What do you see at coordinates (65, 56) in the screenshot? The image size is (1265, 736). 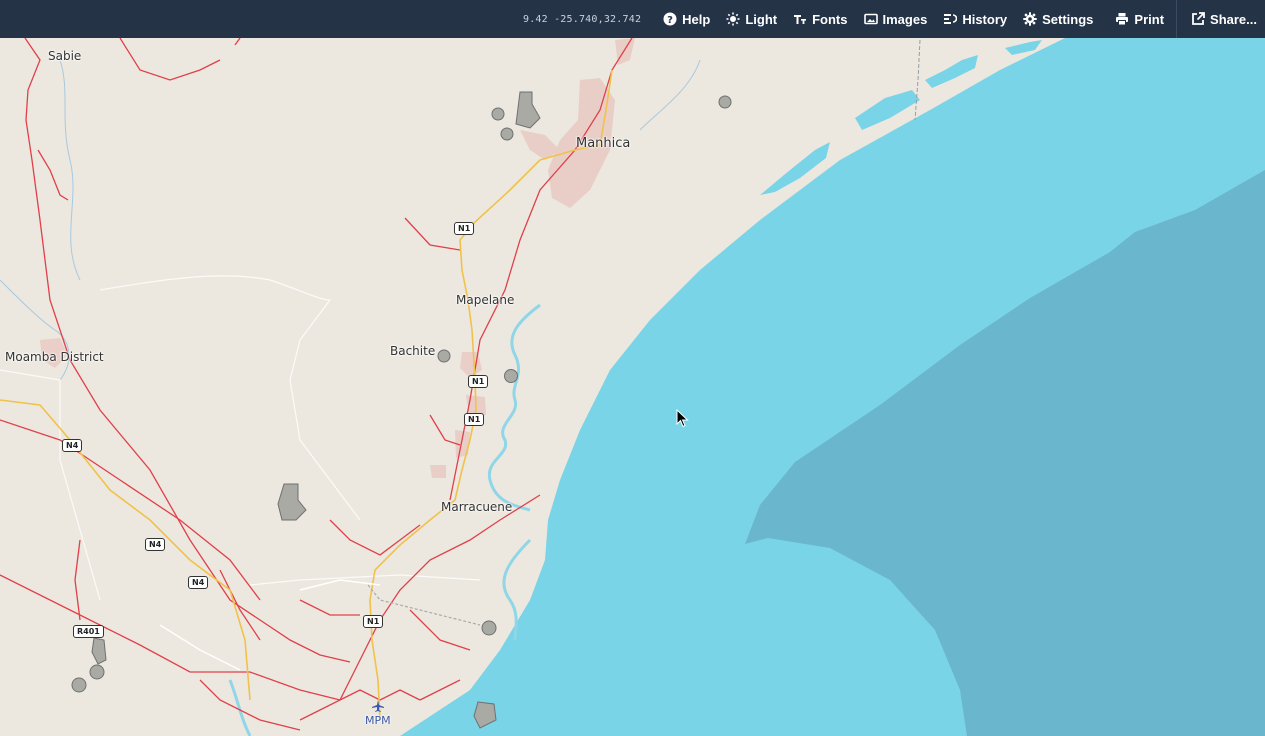 I see `place-label-sabie: Sabie` at bounding box center [65, 56].